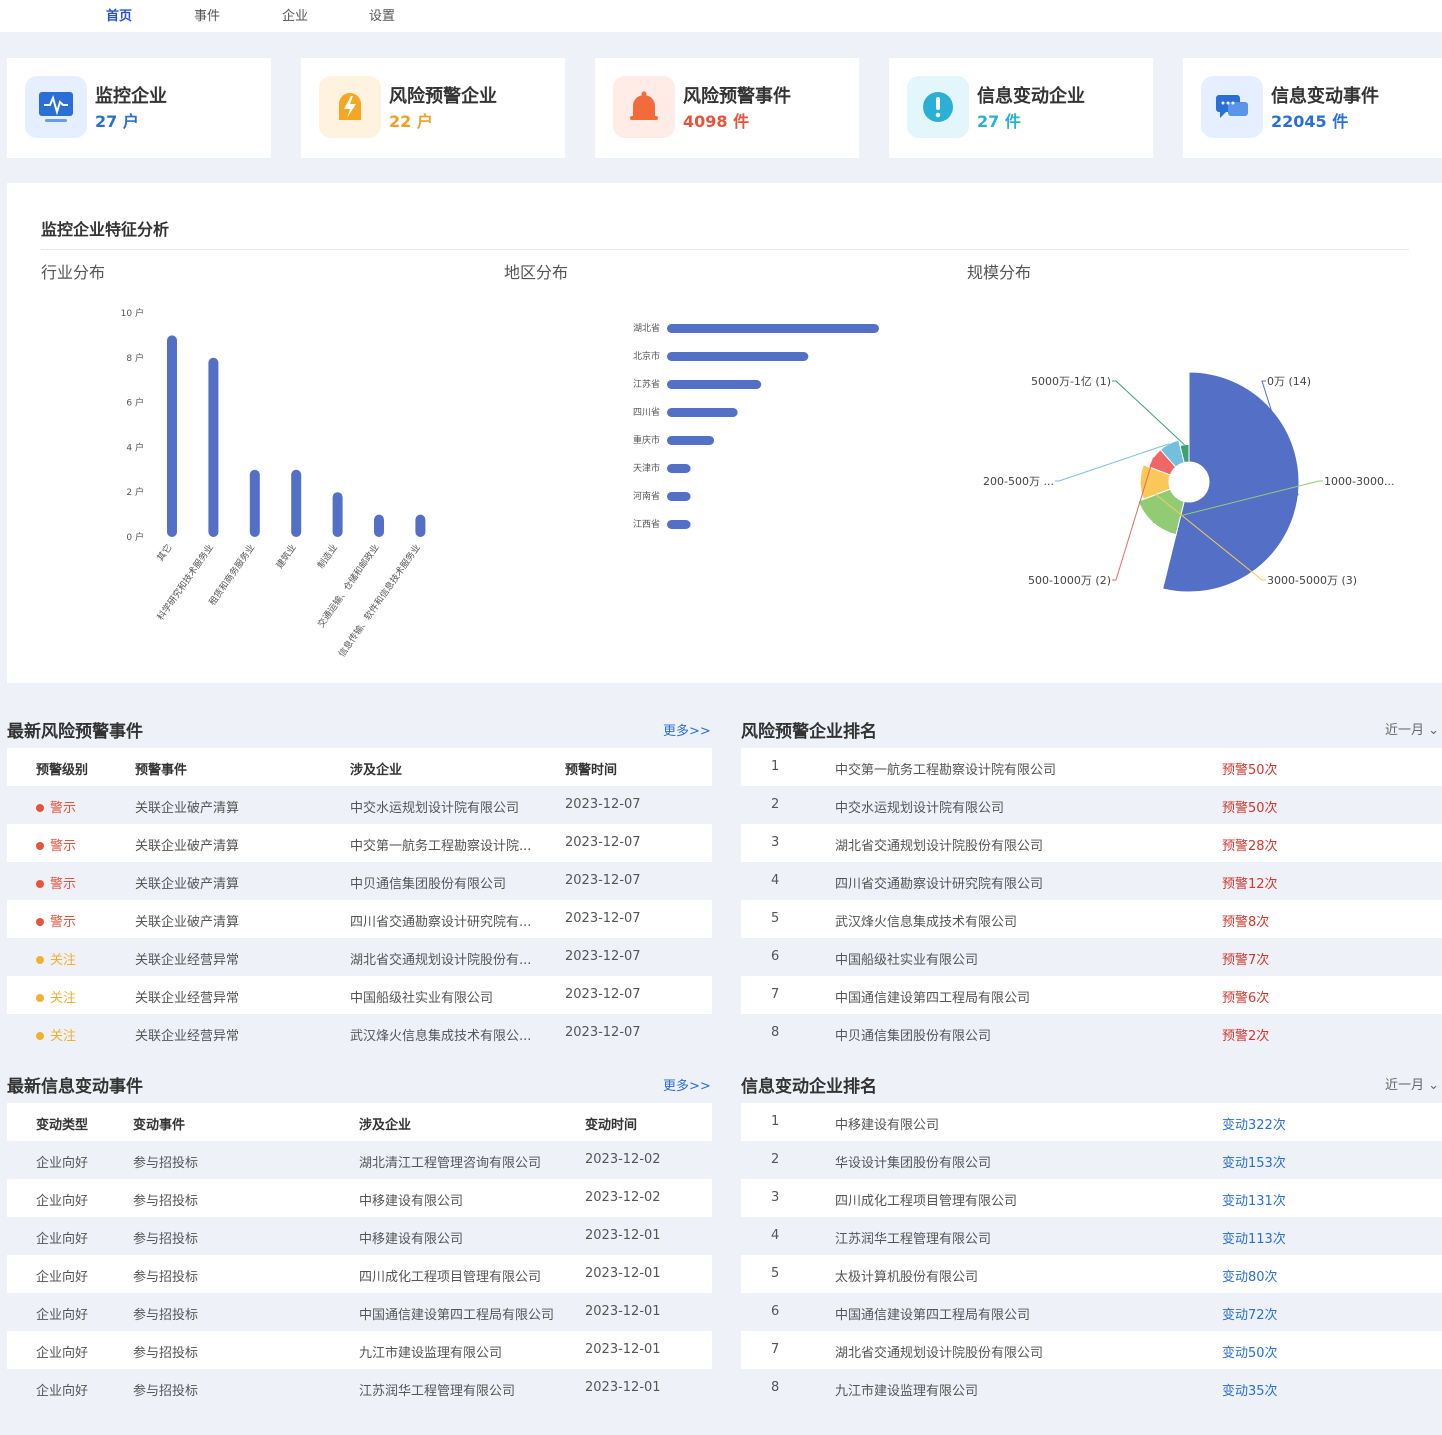 The height and width of the screenshot is (1435, 1442). What do you see at coordinates (1412, 1083) in the screenshot?
I see `change-rank-range-select: 近一月 ⌄` at bounding box center [1412, 1083].